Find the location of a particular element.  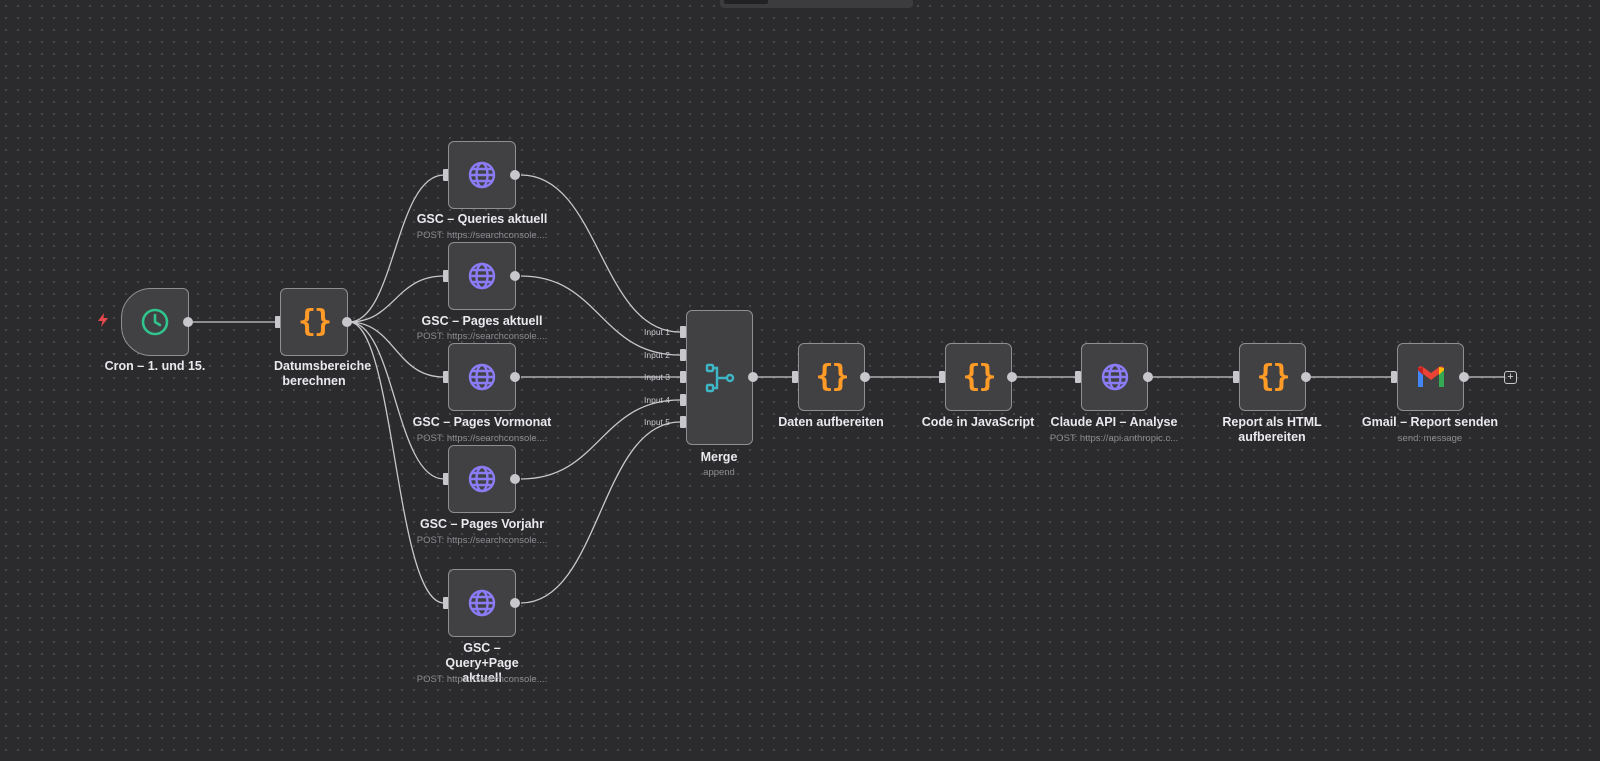

merge-icon is located at coordinates (720, 378).